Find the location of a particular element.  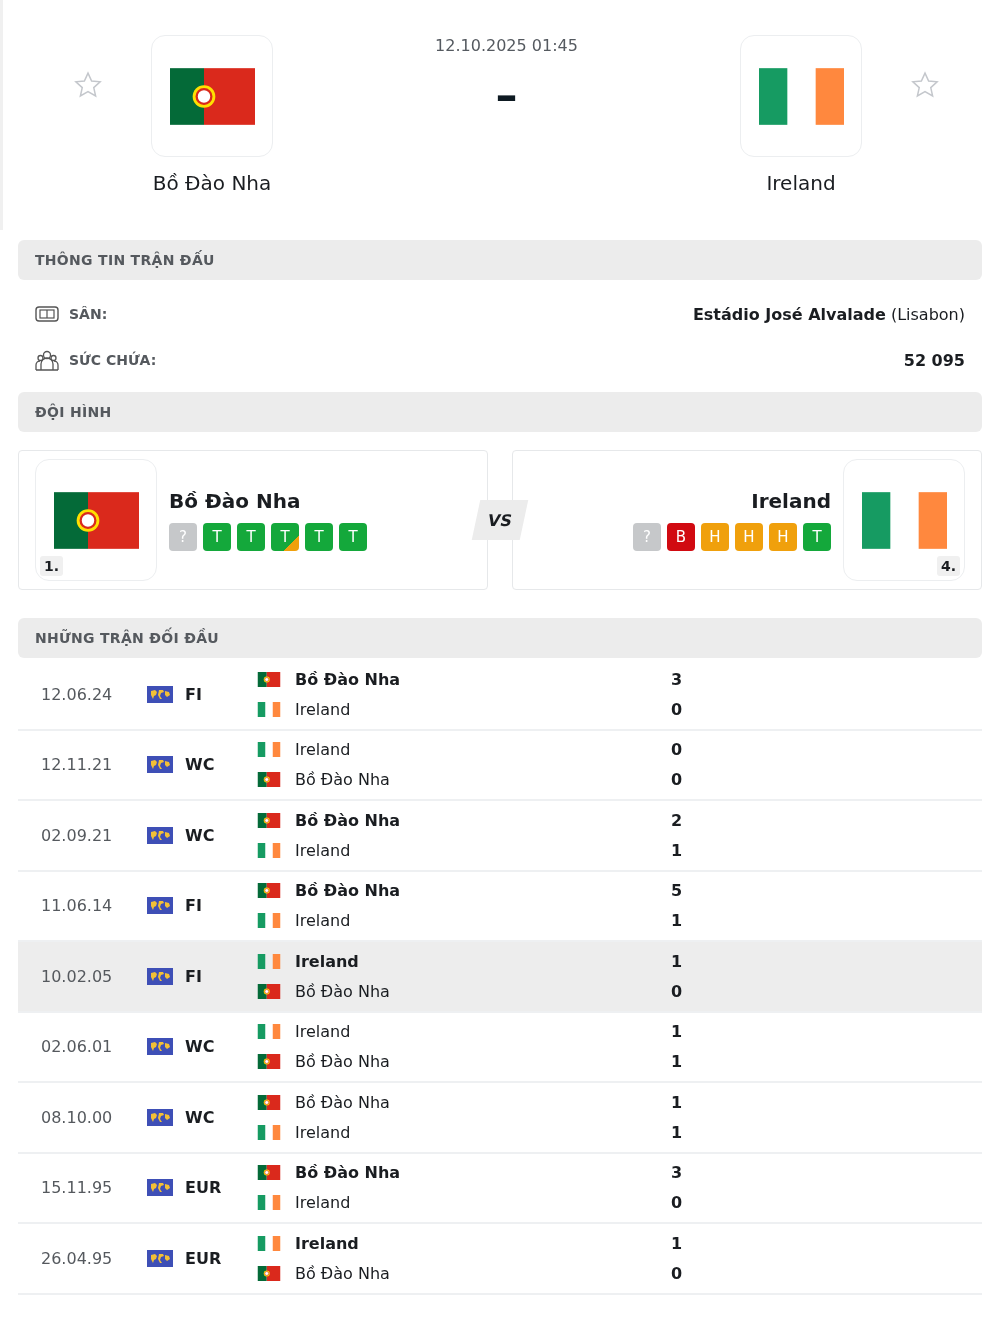

match-date: 12.06.24 is located at coordinates (77, 694).